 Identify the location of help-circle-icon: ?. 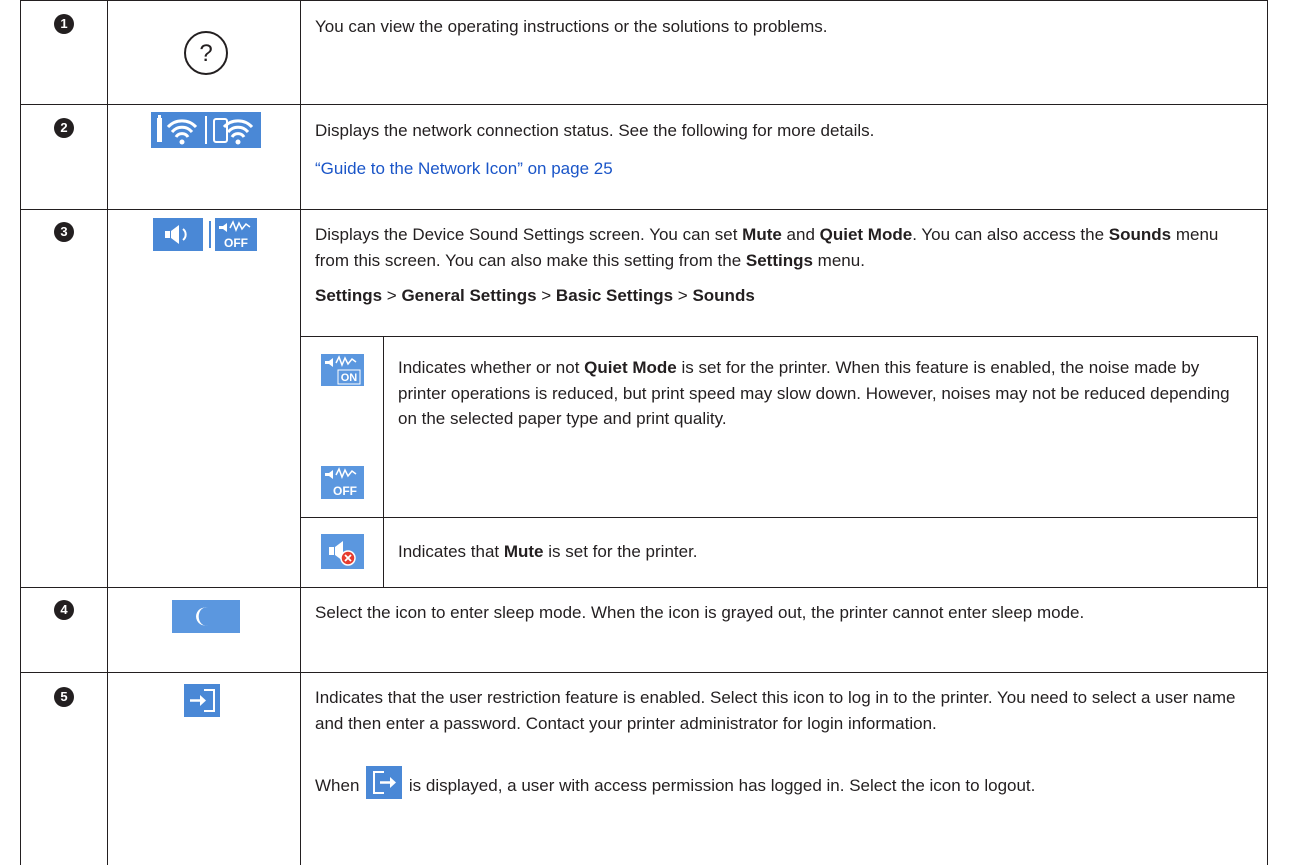
(206, 57).